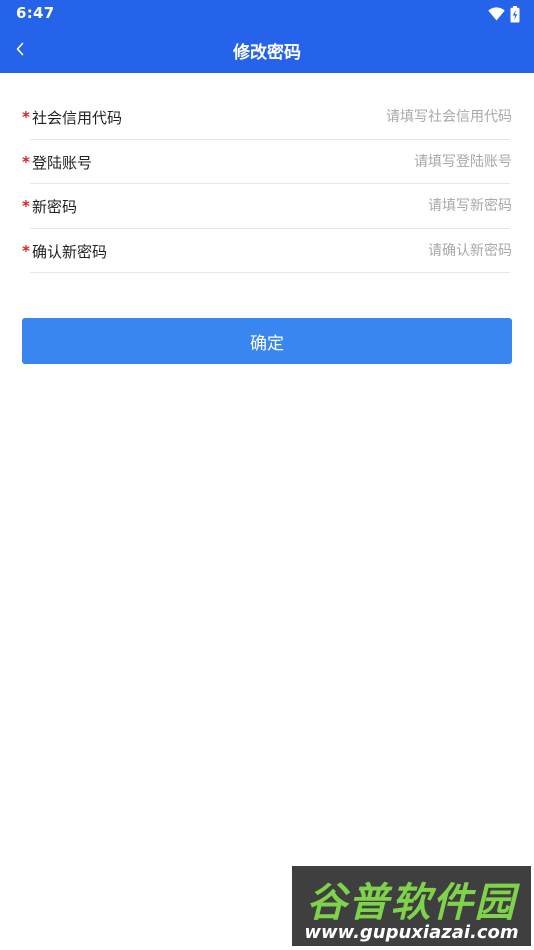 Image resolution: width=534 pixels, height=950 pixels. I want to click on watermark-url: www.gupuxiazai.com, so click(411, 932).